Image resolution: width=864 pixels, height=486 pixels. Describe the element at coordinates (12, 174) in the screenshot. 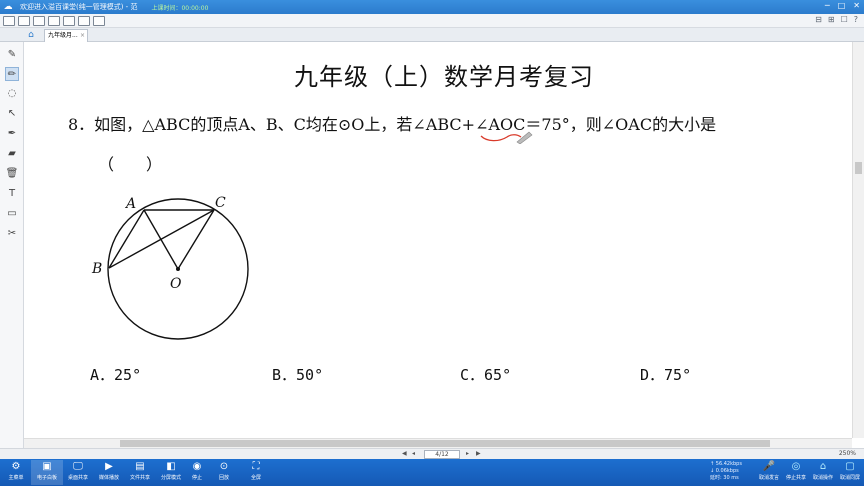

I see `trash-icon: 🗑` at that location.